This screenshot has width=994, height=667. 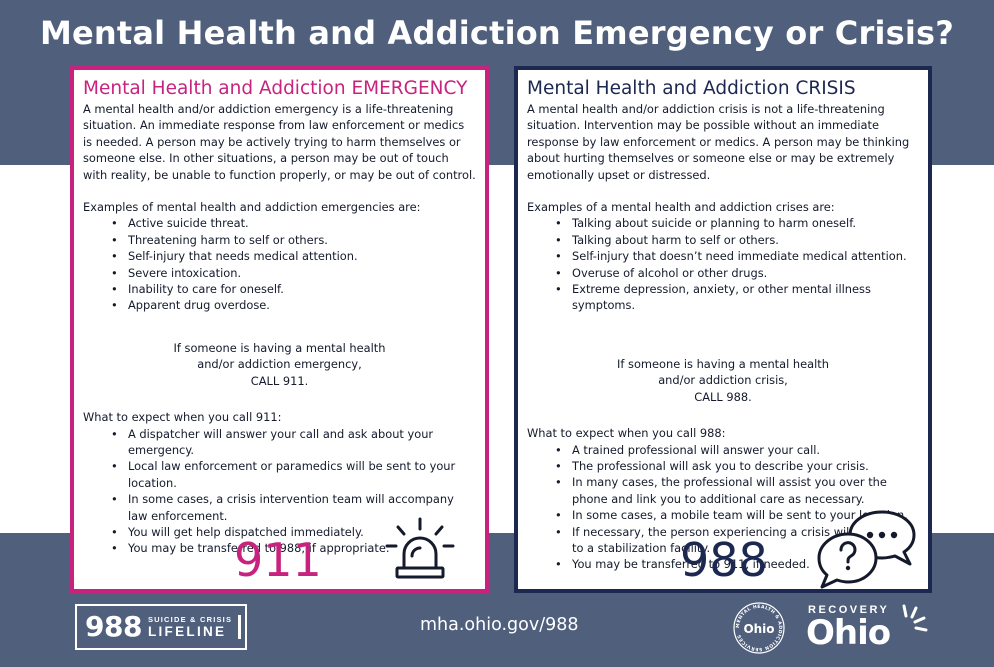 I want to click on lifeline-wordmark: SUICIDE & CRISIS LIFELINE, so click(x=194, y=627).